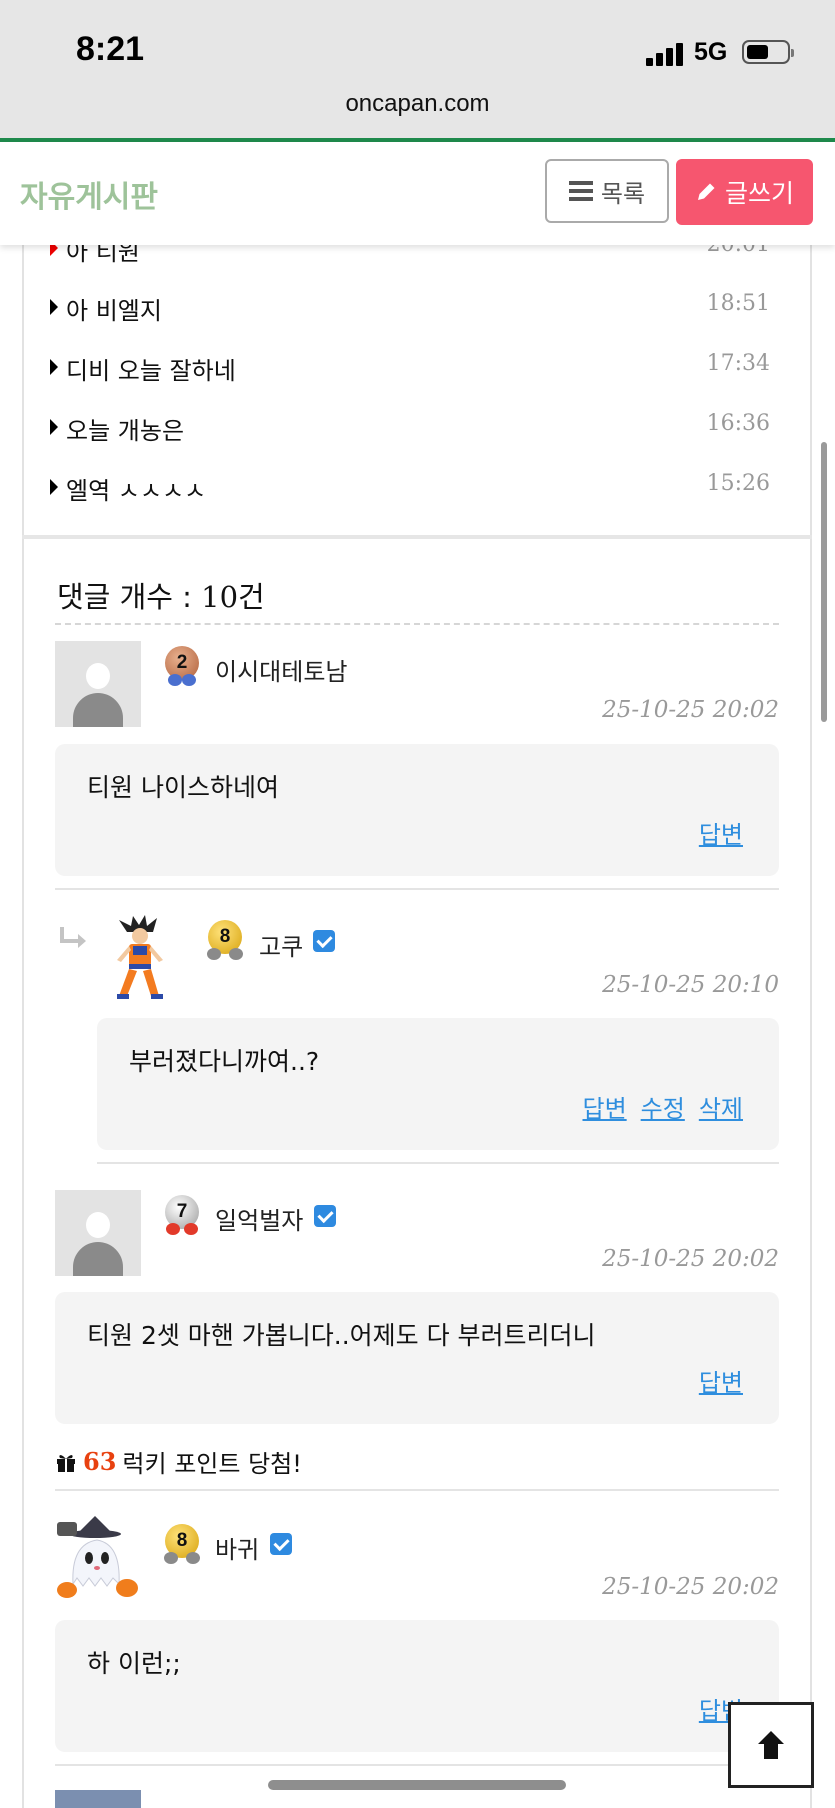 The height and width of the screenshot is (1808, 835). Describe the element at coordinates (129, 597) in the screenshot. I see `comment-count-label: 댓글 개수 :` at that location.